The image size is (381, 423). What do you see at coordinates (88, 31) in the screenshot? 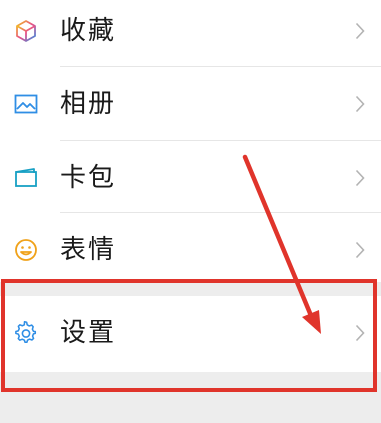
I see `menu-item-label: 收藏` at bounding box center [88, 31].